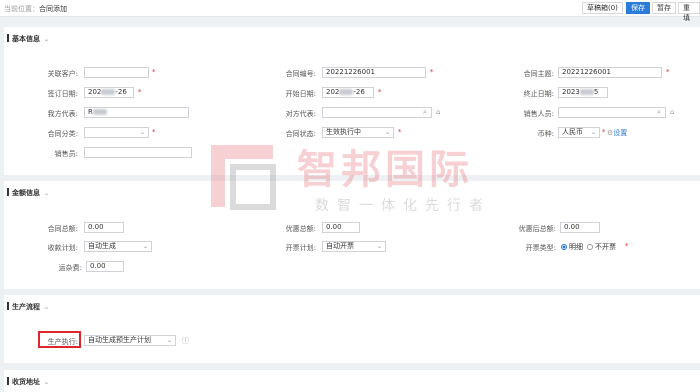 This screenshot has width=700, height=392. I want to click on reset-button: 重填, so click(689, 12).